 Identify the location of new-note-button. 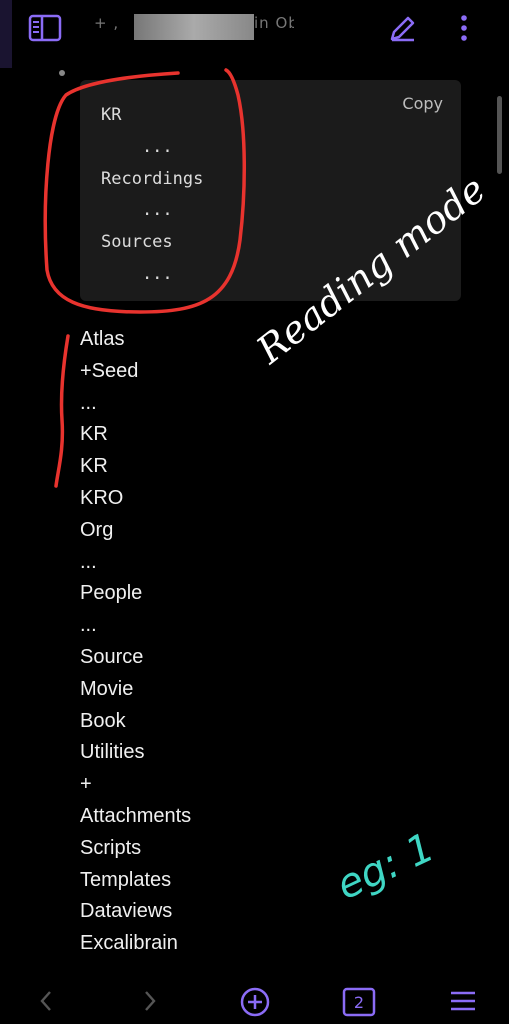
(255, 1002).